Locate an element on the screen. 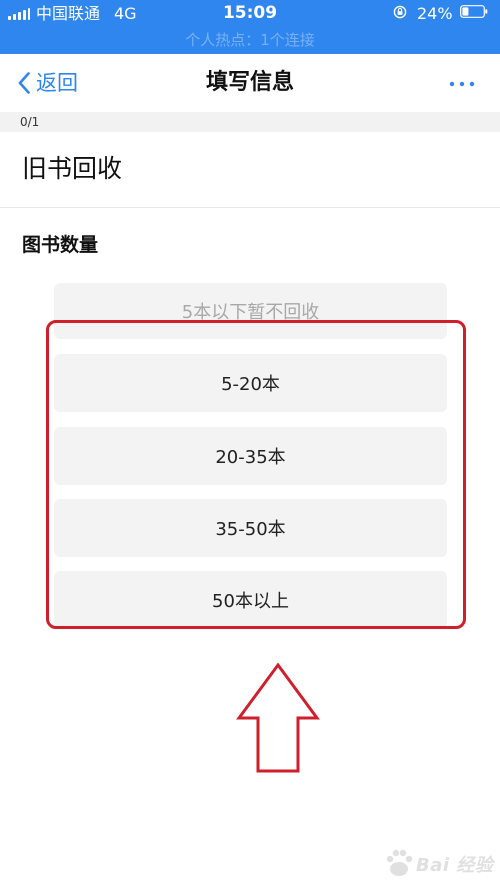 The height and width of the screenshot is (889, 500). option-5-20: 5-20本 is located at coordinates (250, 383).